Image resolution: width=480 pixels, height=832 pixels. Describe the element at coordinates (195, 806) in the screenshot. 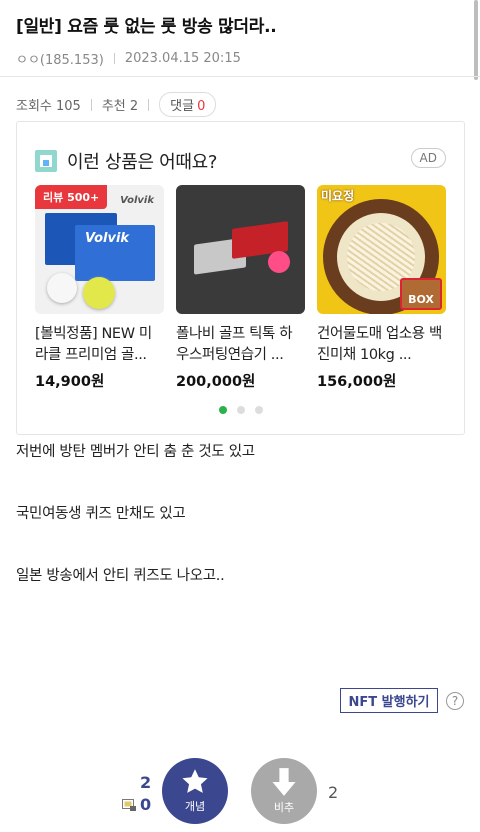

I see `upvote-label: 개념` at that location.